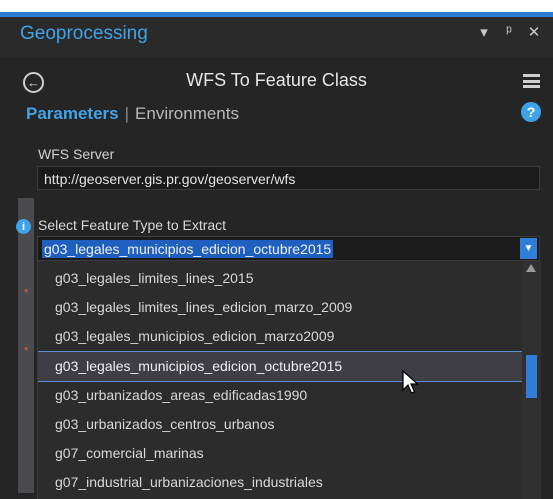 Image resolution: width=553 pixels, height=499 pixels. What do you see at coordinates (531, 376) in the screenshot?
I see `scroll-thumb` at bounding box center [531, 376].